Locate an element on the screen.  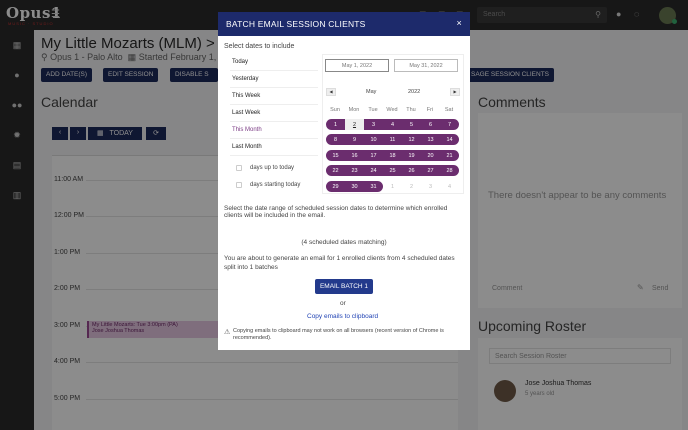
close-icon: × is located at coordinates (459, 23).